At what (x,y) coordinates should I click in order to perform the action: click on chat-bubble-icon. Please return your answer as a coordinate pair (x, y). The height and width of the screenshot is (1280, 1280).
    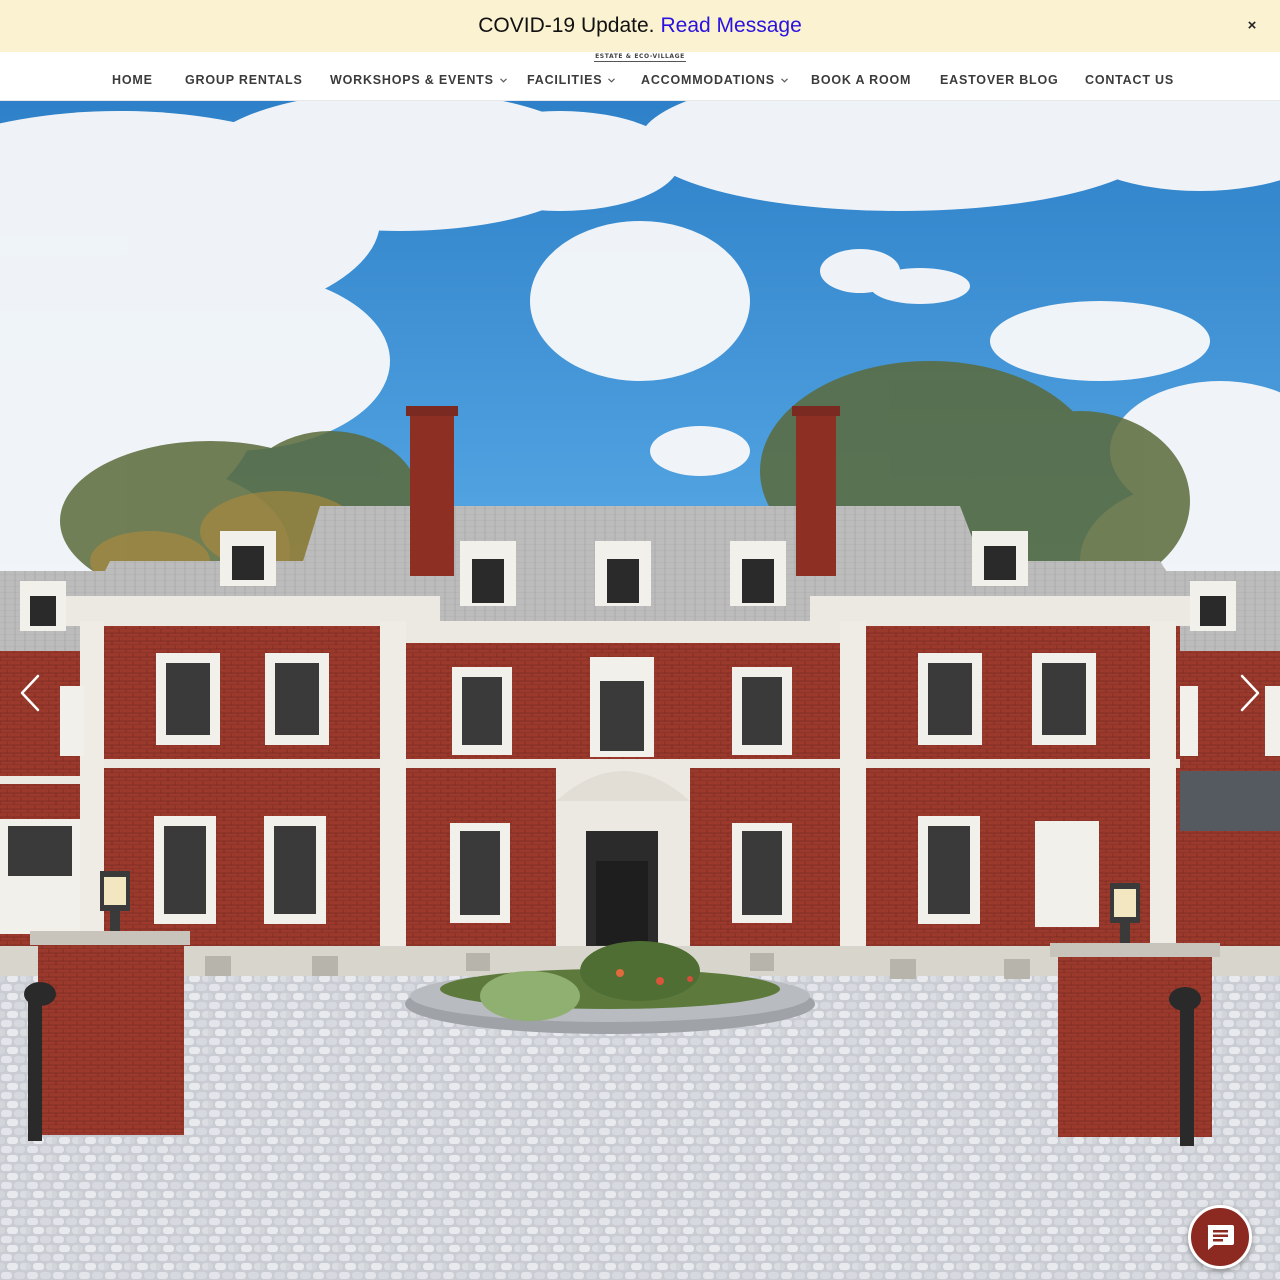
    Looking at the image, I should click on (1220, 1237).